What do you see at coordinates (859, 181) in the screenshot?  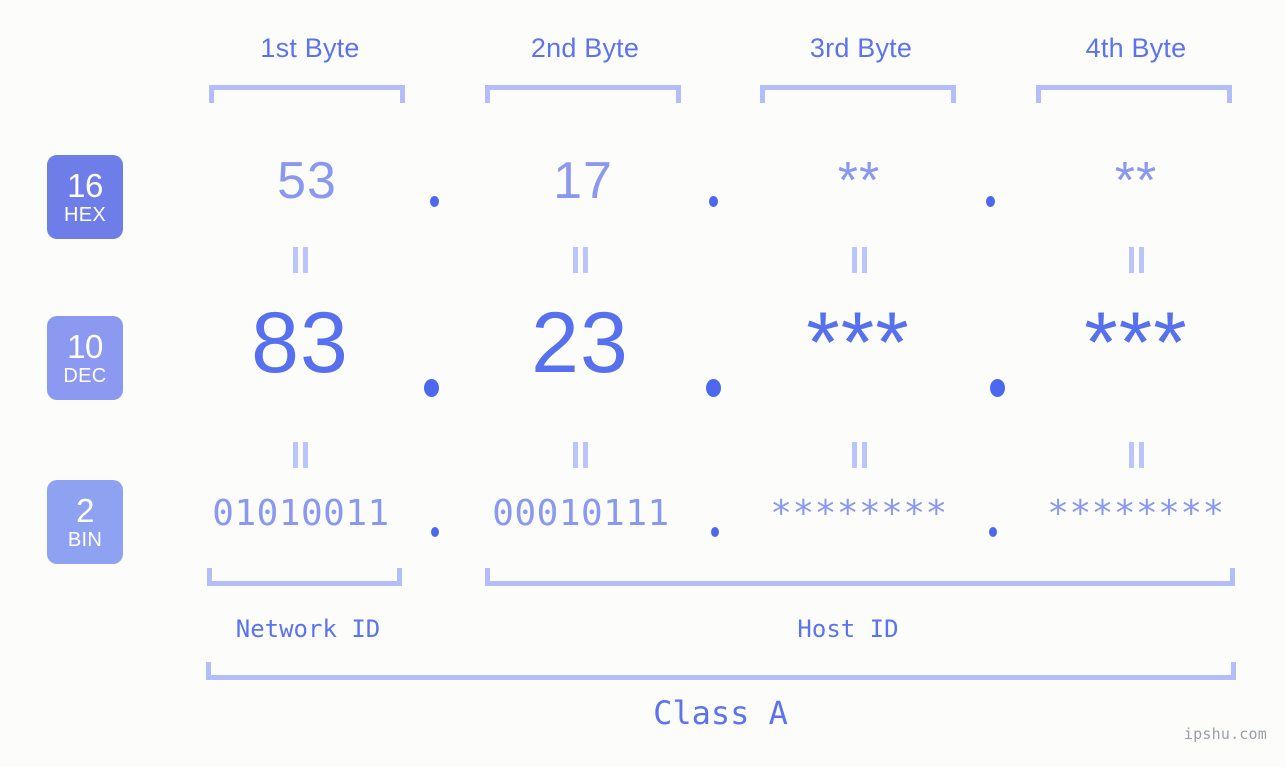 I see `hex-byte-3: **` at bounding box center [859, 181].